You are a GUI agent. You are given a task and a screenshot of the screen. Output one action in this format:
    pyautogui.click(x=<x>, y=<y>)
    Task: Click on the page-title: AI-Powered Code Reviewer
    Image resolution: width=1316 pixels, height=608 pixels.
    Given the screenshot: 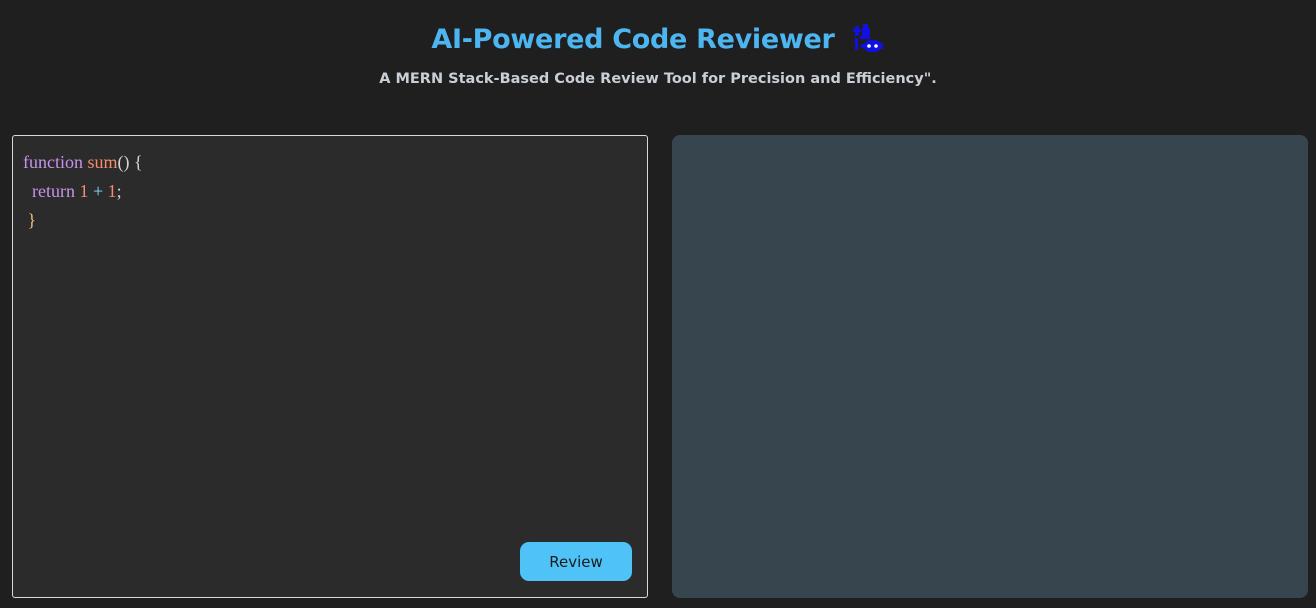 What is the action you would take?
    pyautogui.click(x=633, y=39)
    